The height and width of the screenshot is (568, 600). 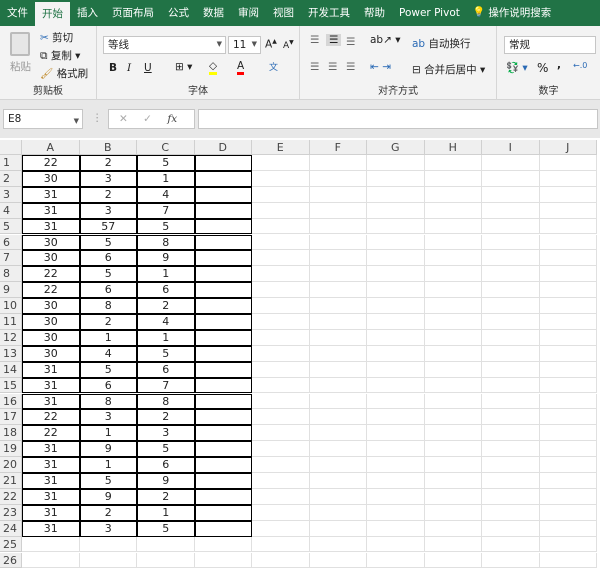 I want to click on cell-C11: 4, so click(x=166, y=322).